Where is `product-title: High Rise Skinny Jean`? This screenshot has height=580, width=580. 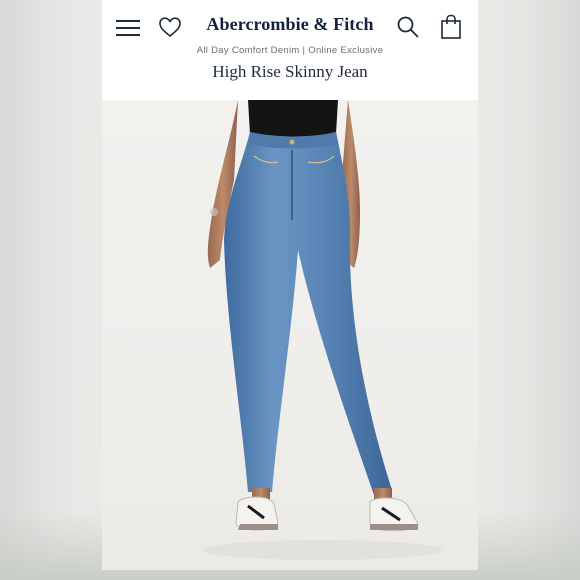 product-title: High Rise Skinny Jean is located at coordinates (290, 71).